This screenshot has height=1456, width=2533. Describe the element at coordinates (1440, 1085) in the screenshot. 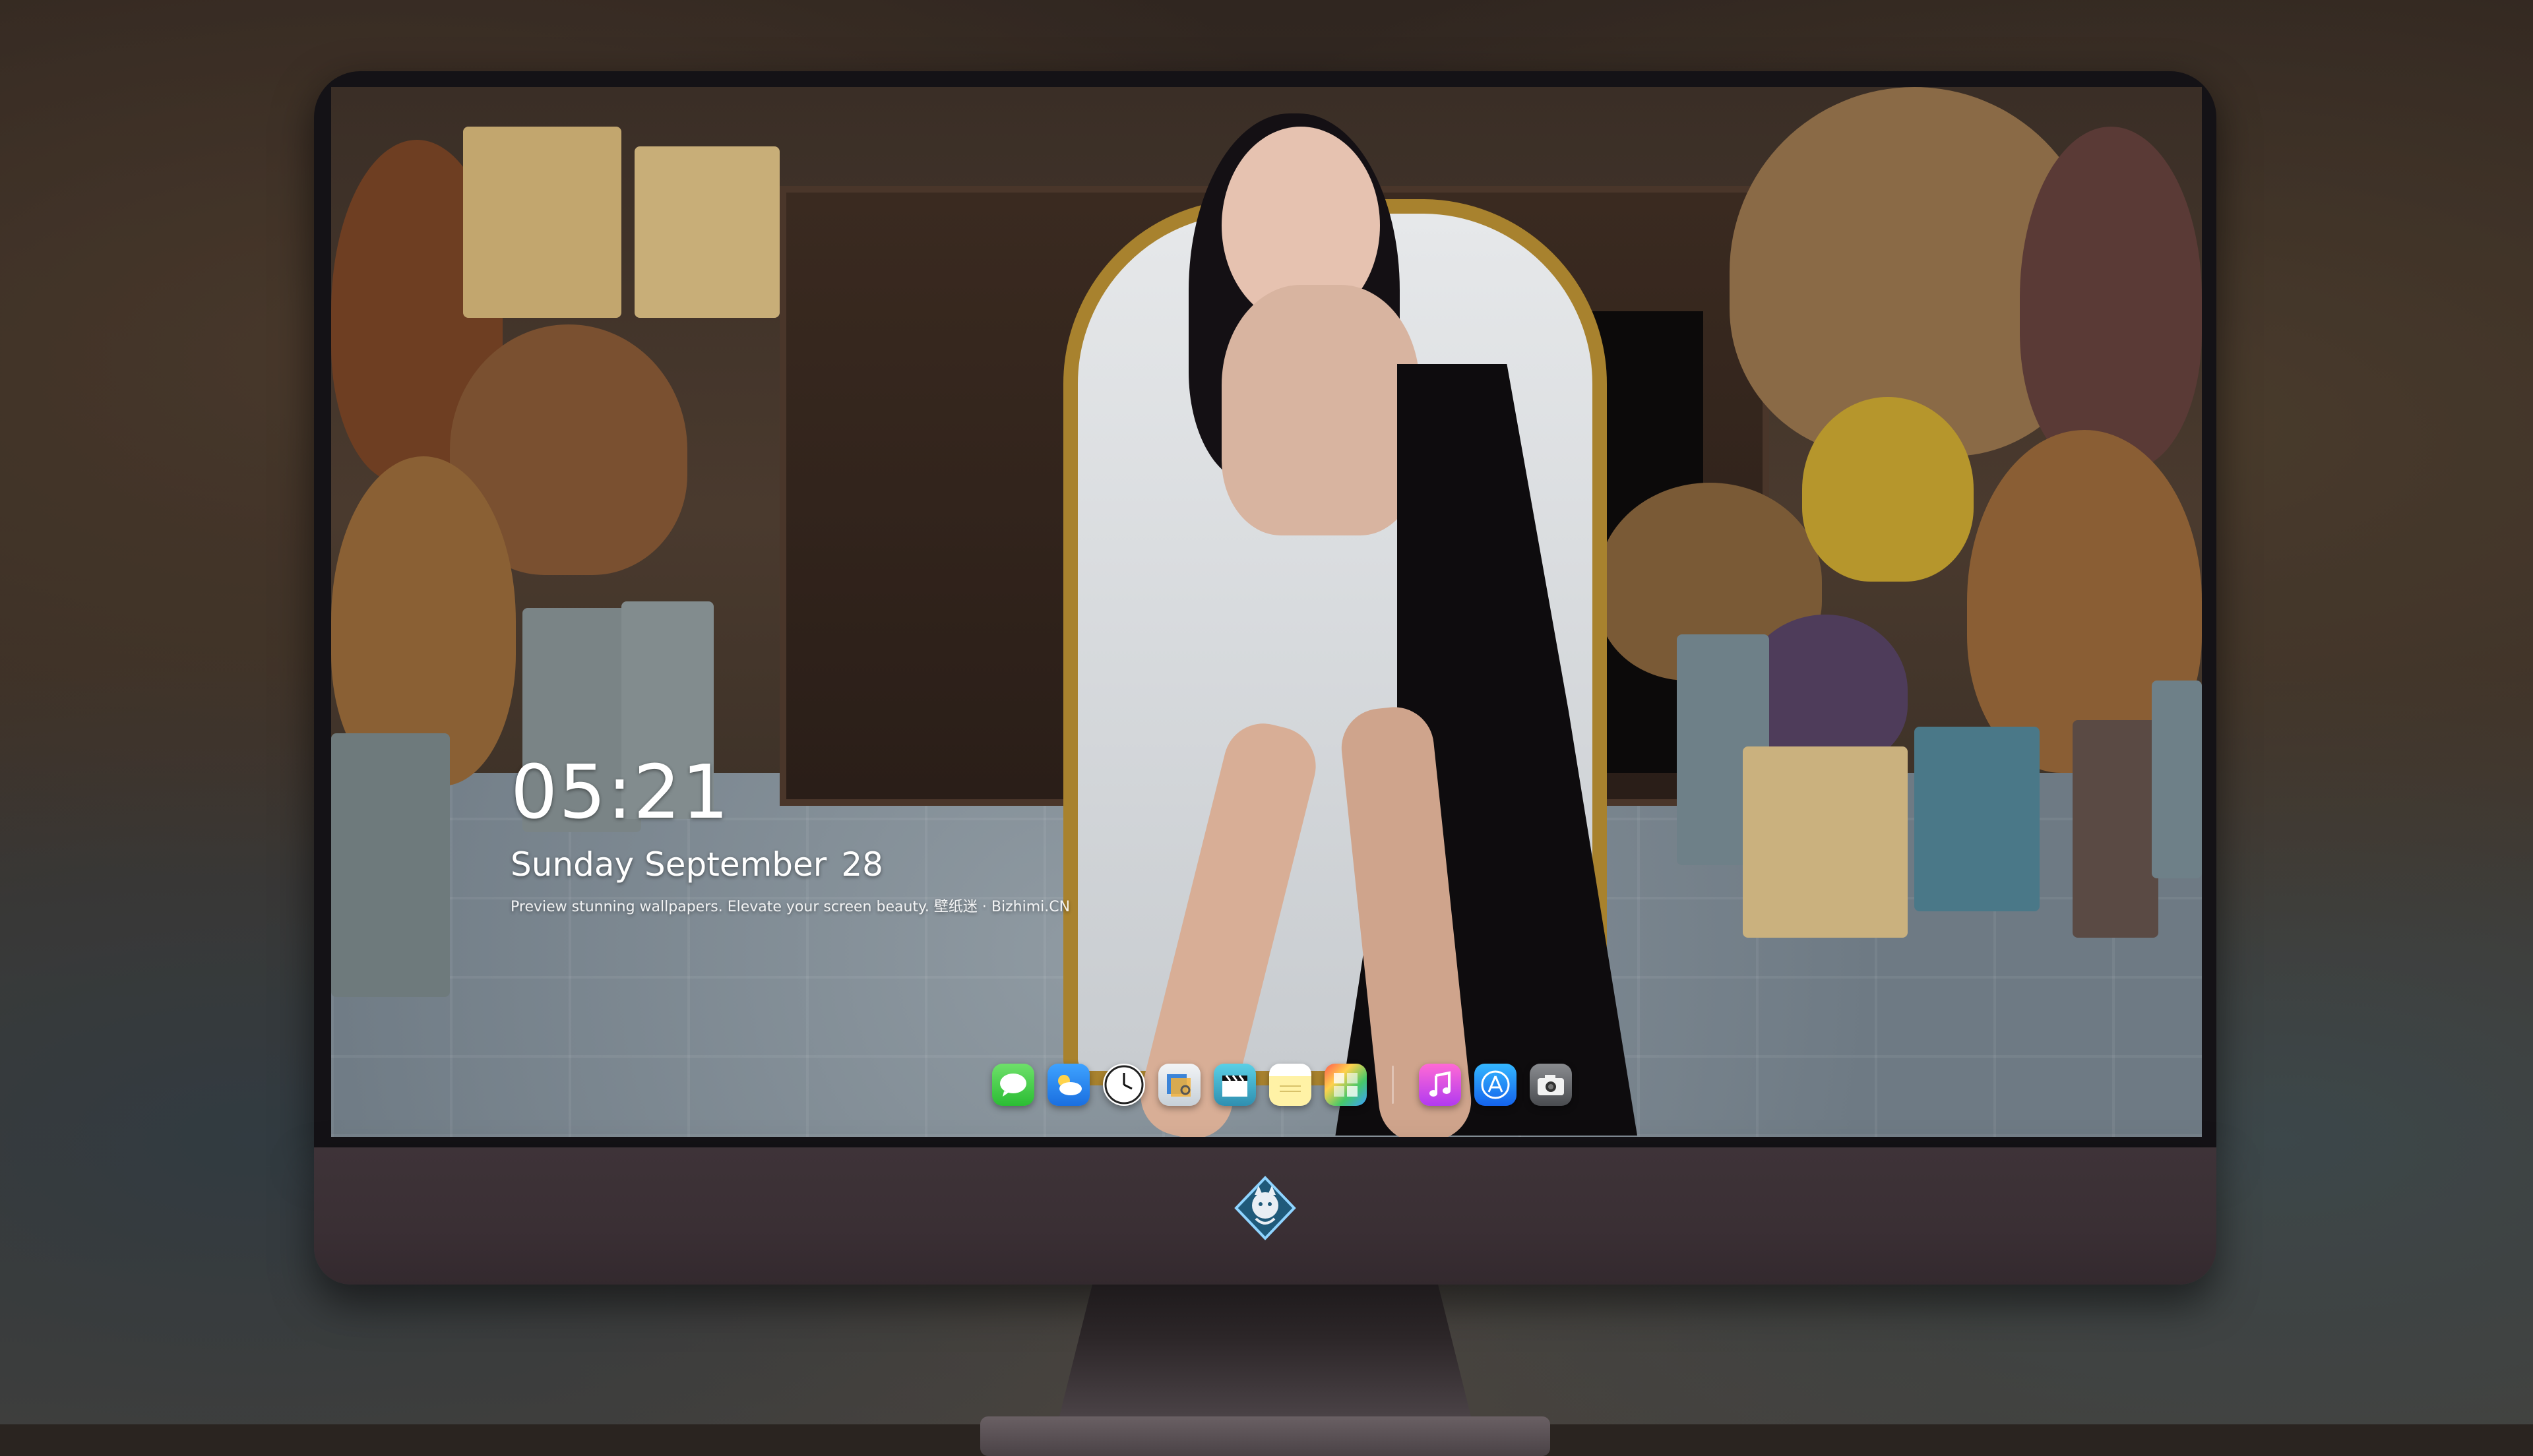

I see `music-icon` at that location.